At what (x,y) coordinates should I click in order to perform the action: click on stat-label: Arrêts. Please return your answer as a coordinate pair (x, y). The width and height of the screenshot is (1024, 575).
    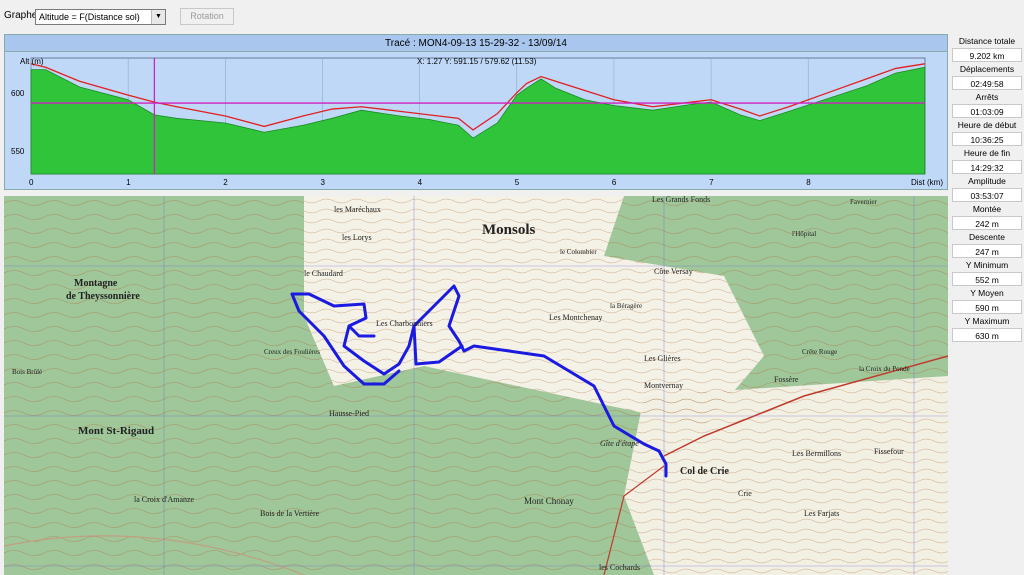
    Looking at the image, I should click on (987, 97).